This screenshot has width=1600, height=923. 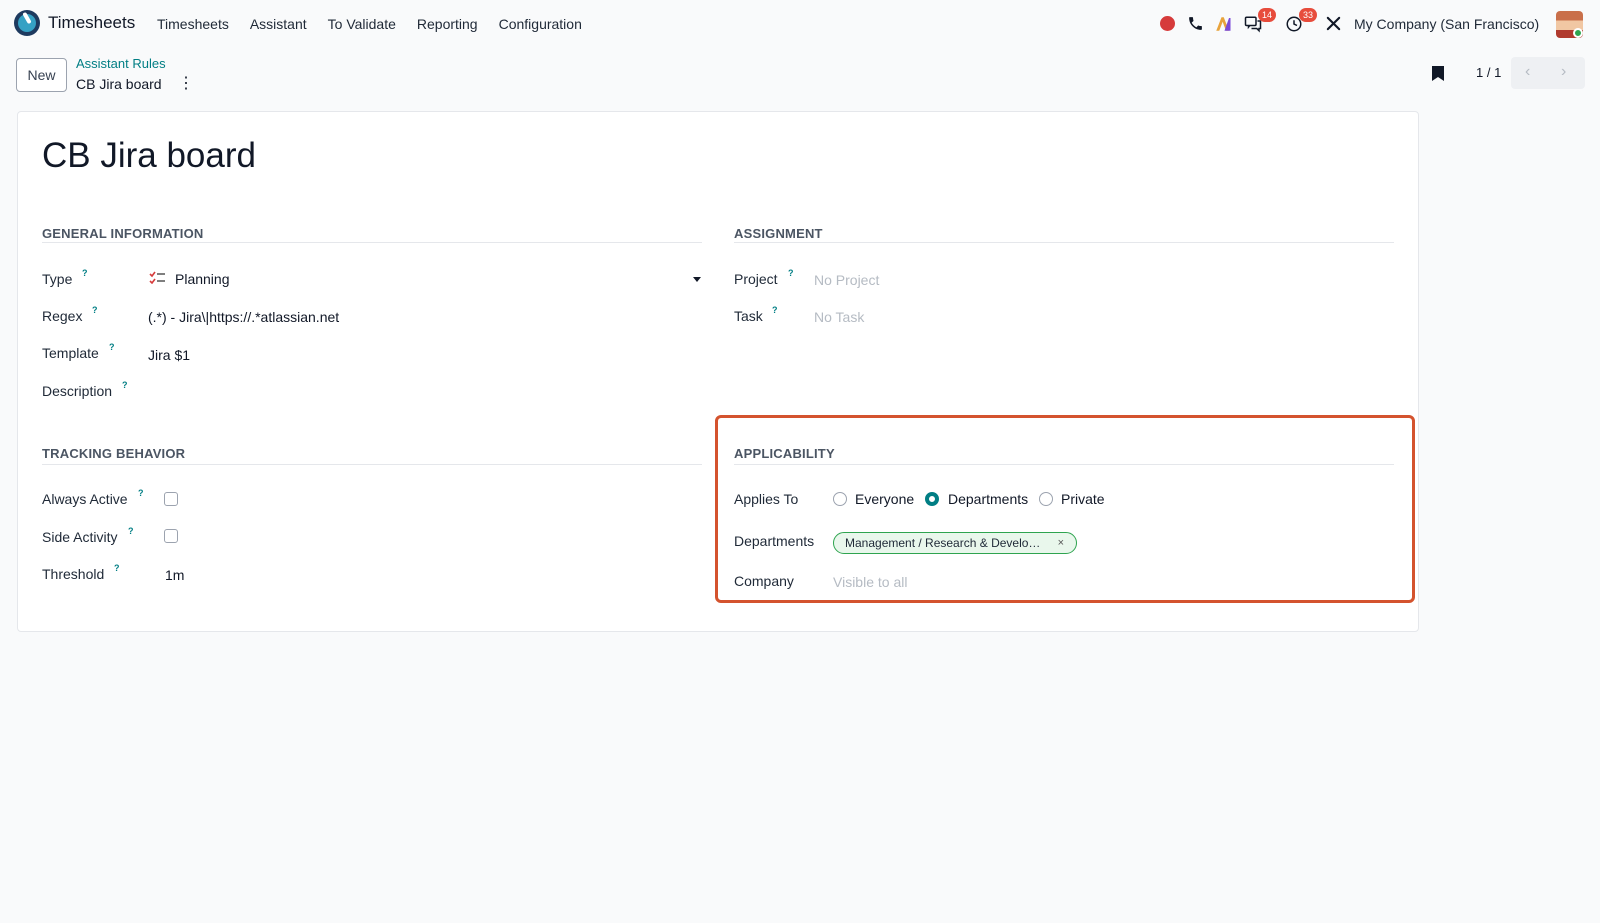 I want to click on tracking-behavior-heading: TRACKING BEHAVIOR, so click(x=114, y=453).